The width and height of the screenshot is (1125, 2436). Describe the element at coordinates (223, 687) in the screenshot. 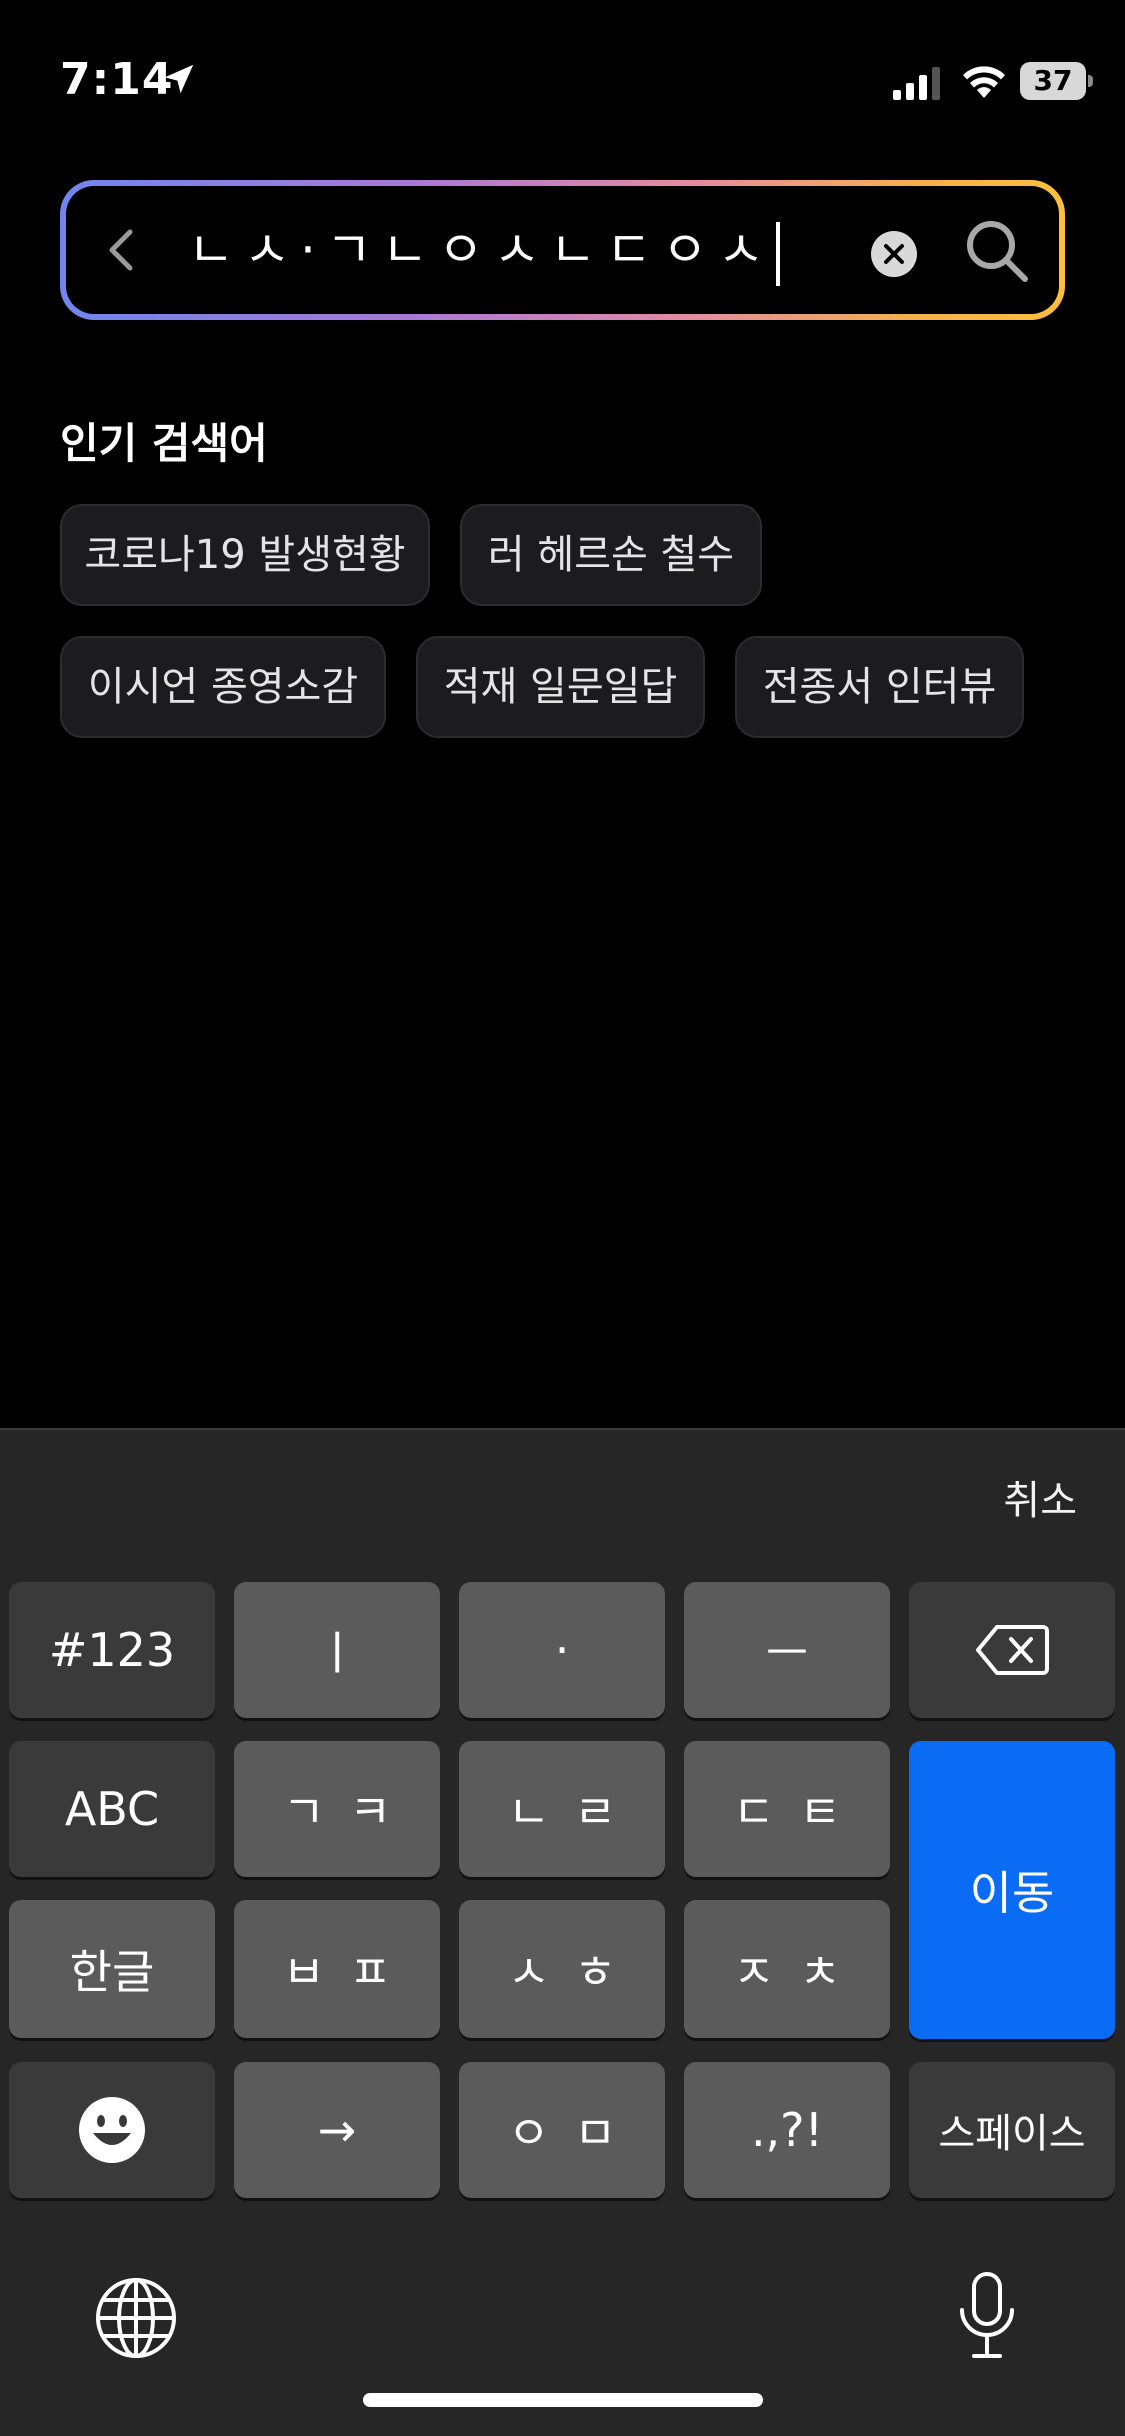

I see `popular-chip: 이시언 종영소감` at that location.